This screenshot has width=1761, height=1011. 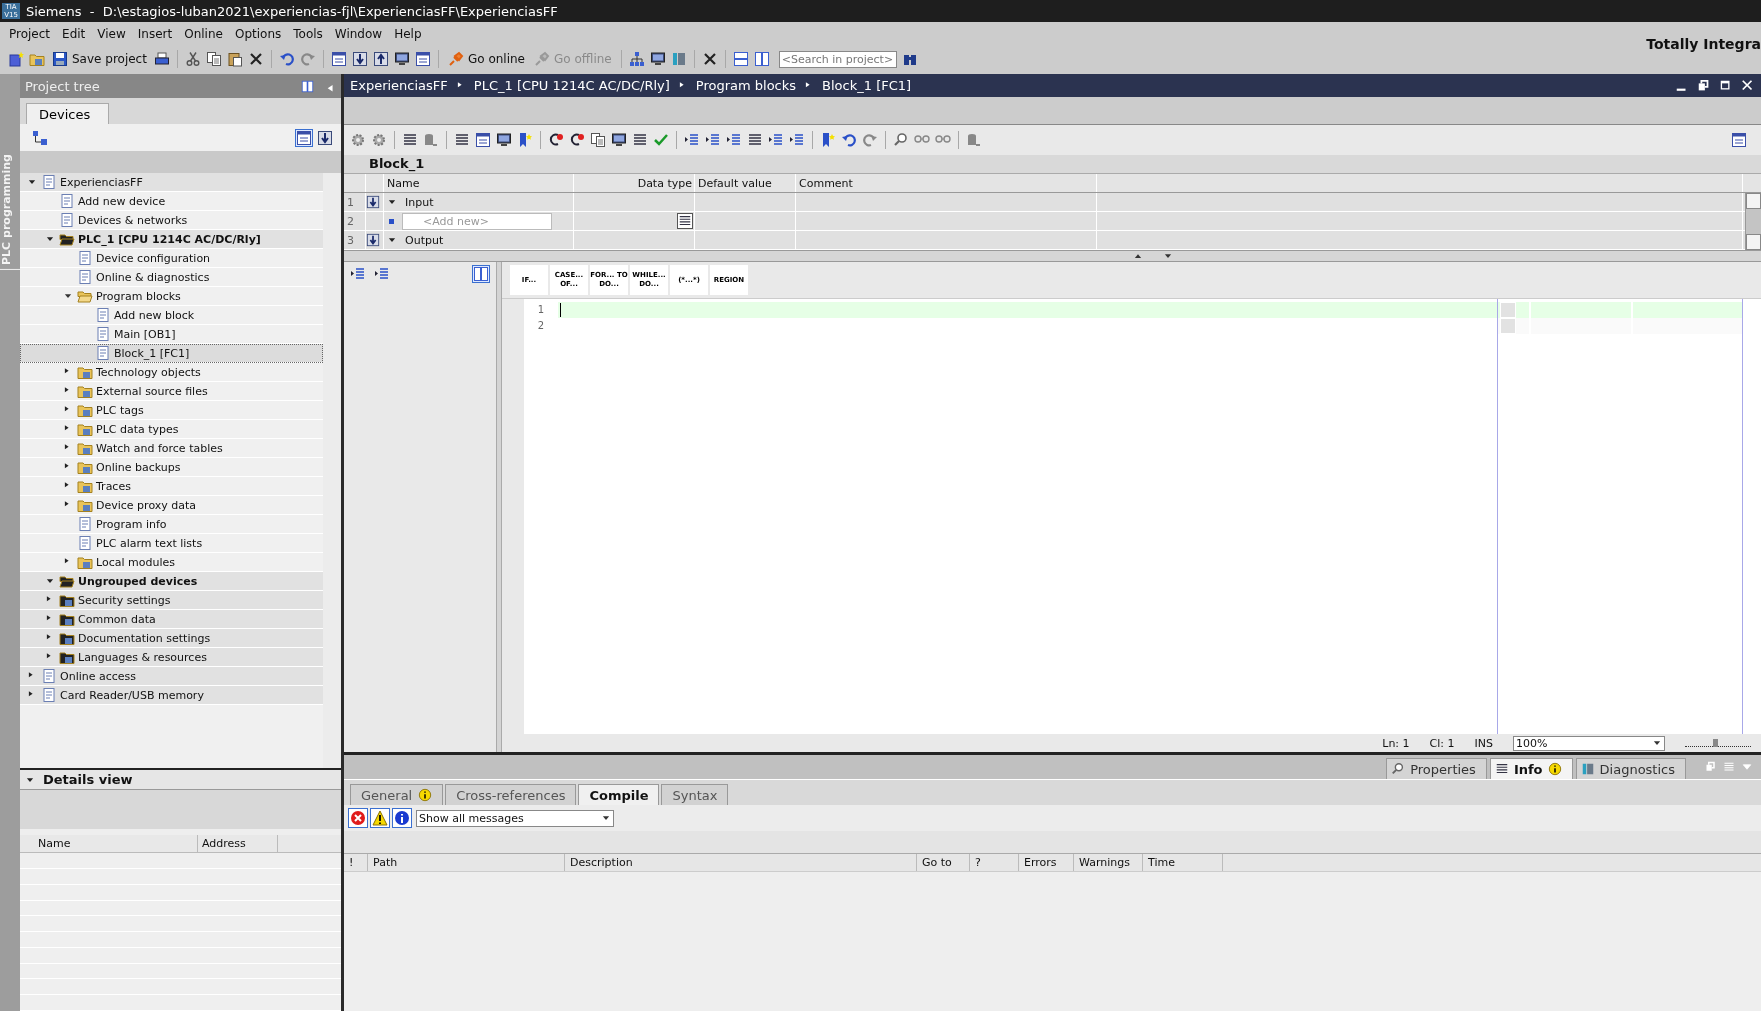 What do you see at coordinates (234, 59) in the screenshot?
I see `clipboard-icon` at bounding box center [234, 59].